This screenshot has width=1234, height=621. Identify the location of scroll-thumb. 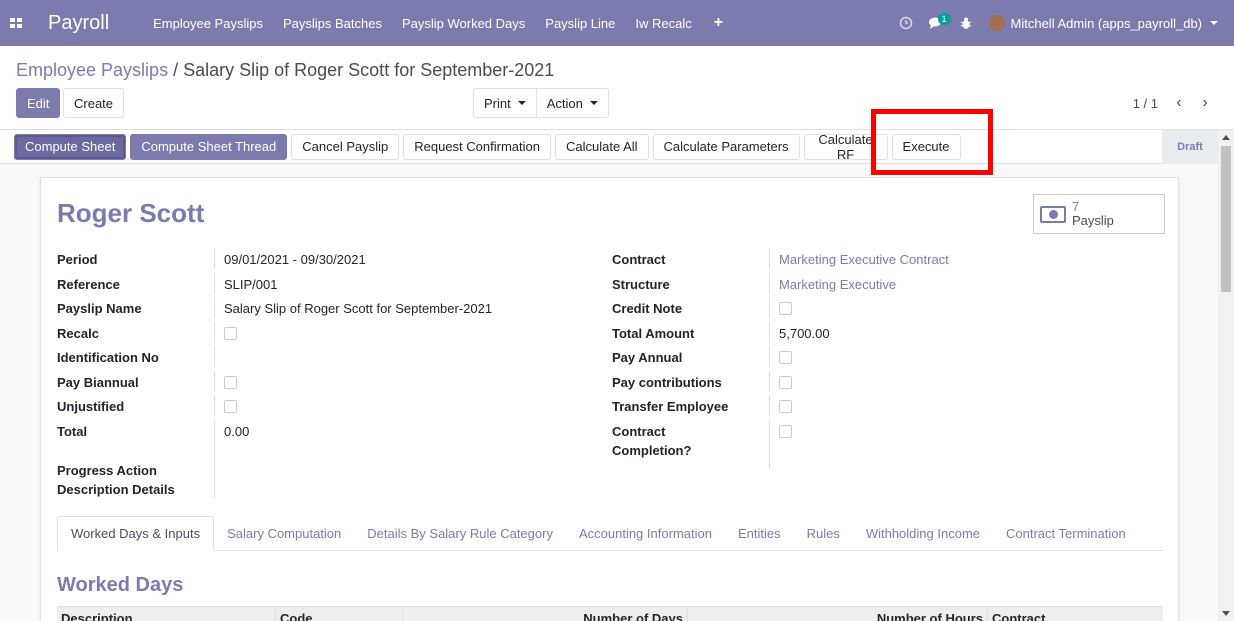
(1226, 219).